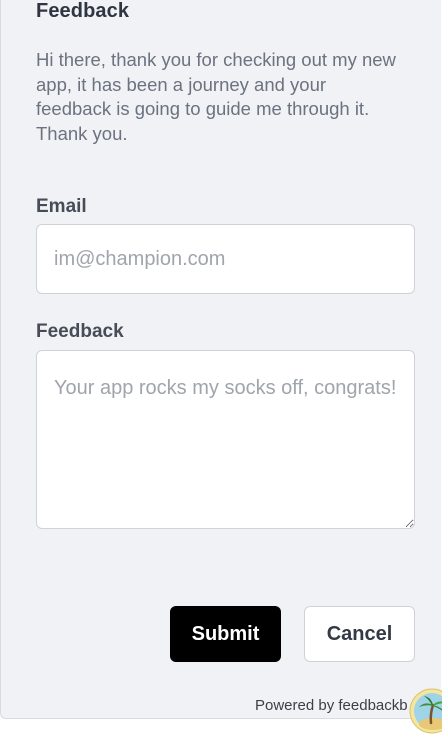 The image size is (442, 734). I want to click on feedback-label: Feedback, so click(80, 331).